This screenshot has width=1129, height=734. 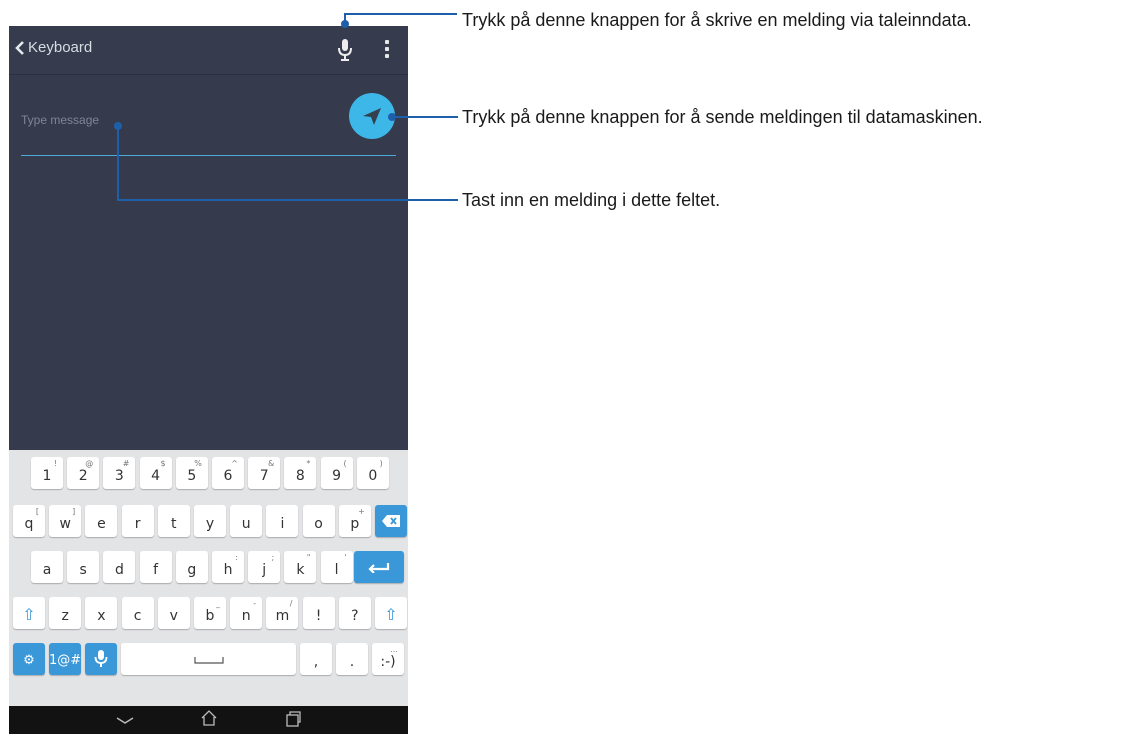 I want to click on callout-field: Tast inn en melding i dette feltet., so click(x=591, y=200).